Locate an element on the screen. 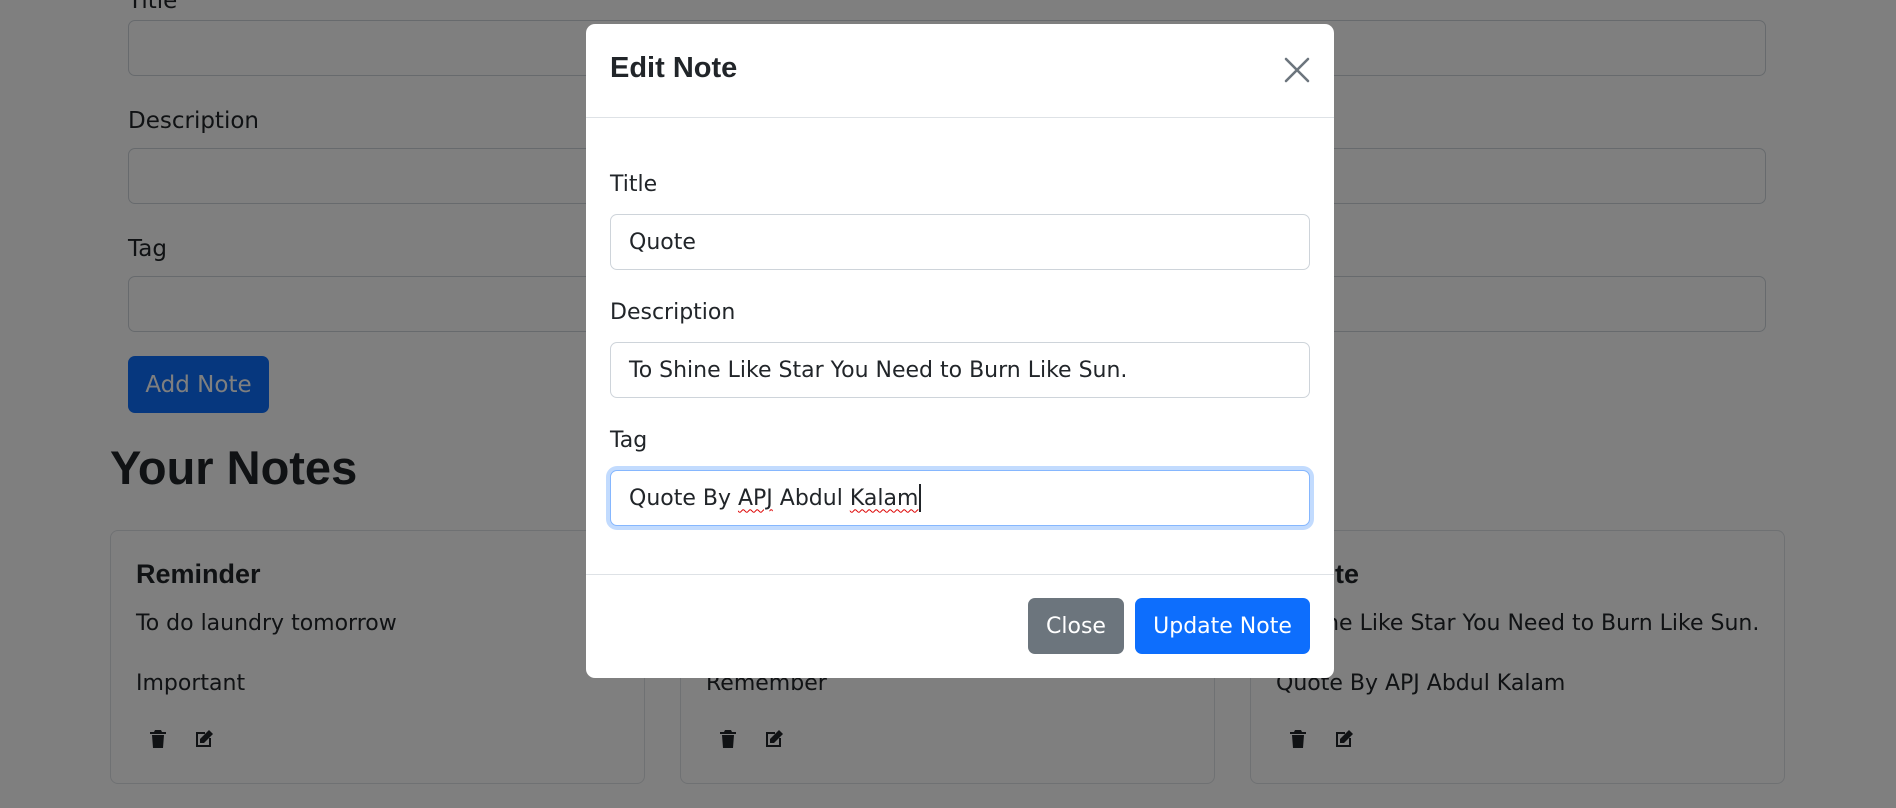  tag-text-misspelled: Kalam is located at coordinates (884, 498).